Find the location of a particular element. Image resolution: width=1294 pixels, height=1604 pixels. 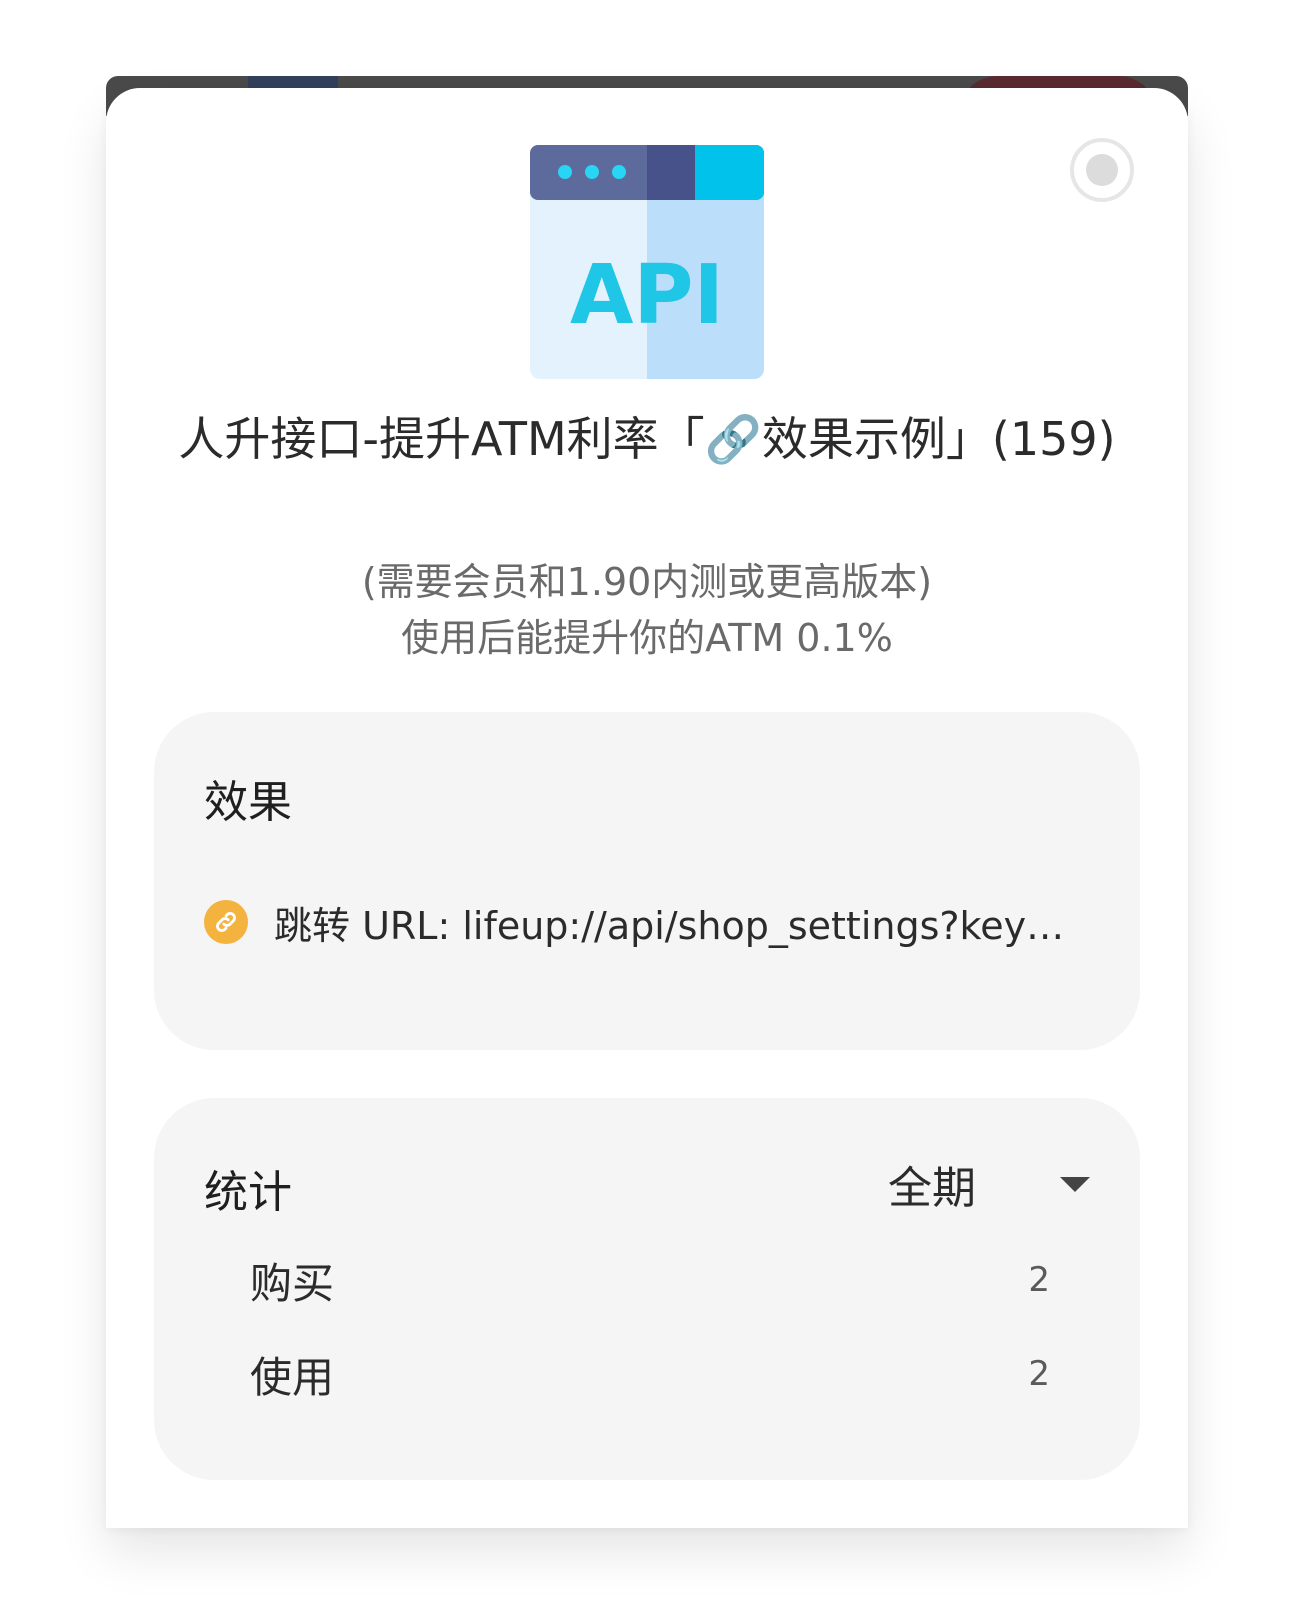

description-line-1: (需要会员和1.90内测或更高版本) is located at coordinates (647, 582).